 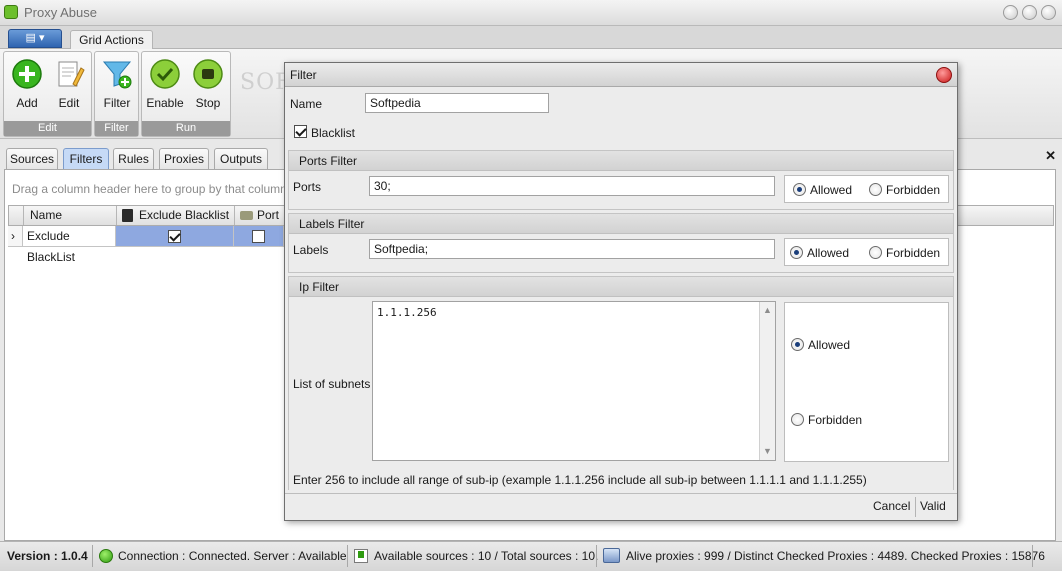 What do you see at coordinates (241, 159) in the screenshot?
I see `tab-outputs: Outputs` at bounding box center [241, 159].